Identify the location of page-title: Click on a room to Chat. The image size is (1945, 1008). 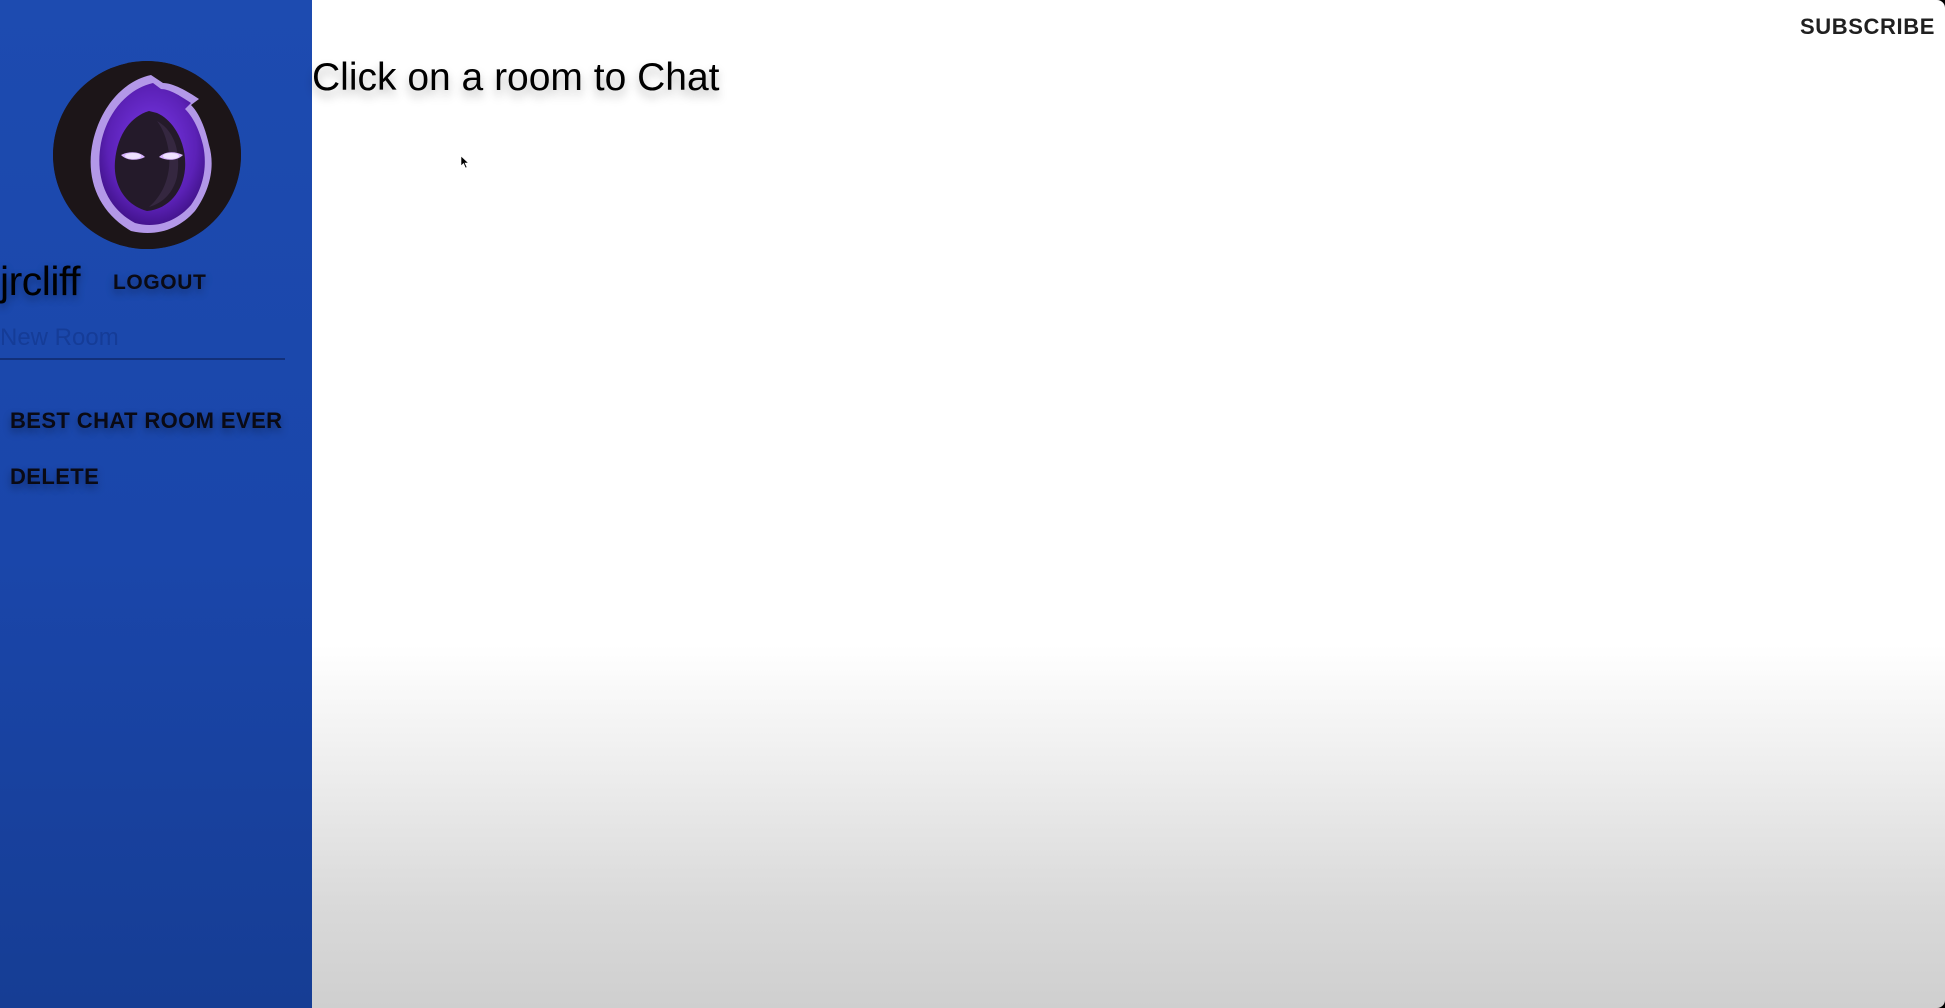
(516, 77).